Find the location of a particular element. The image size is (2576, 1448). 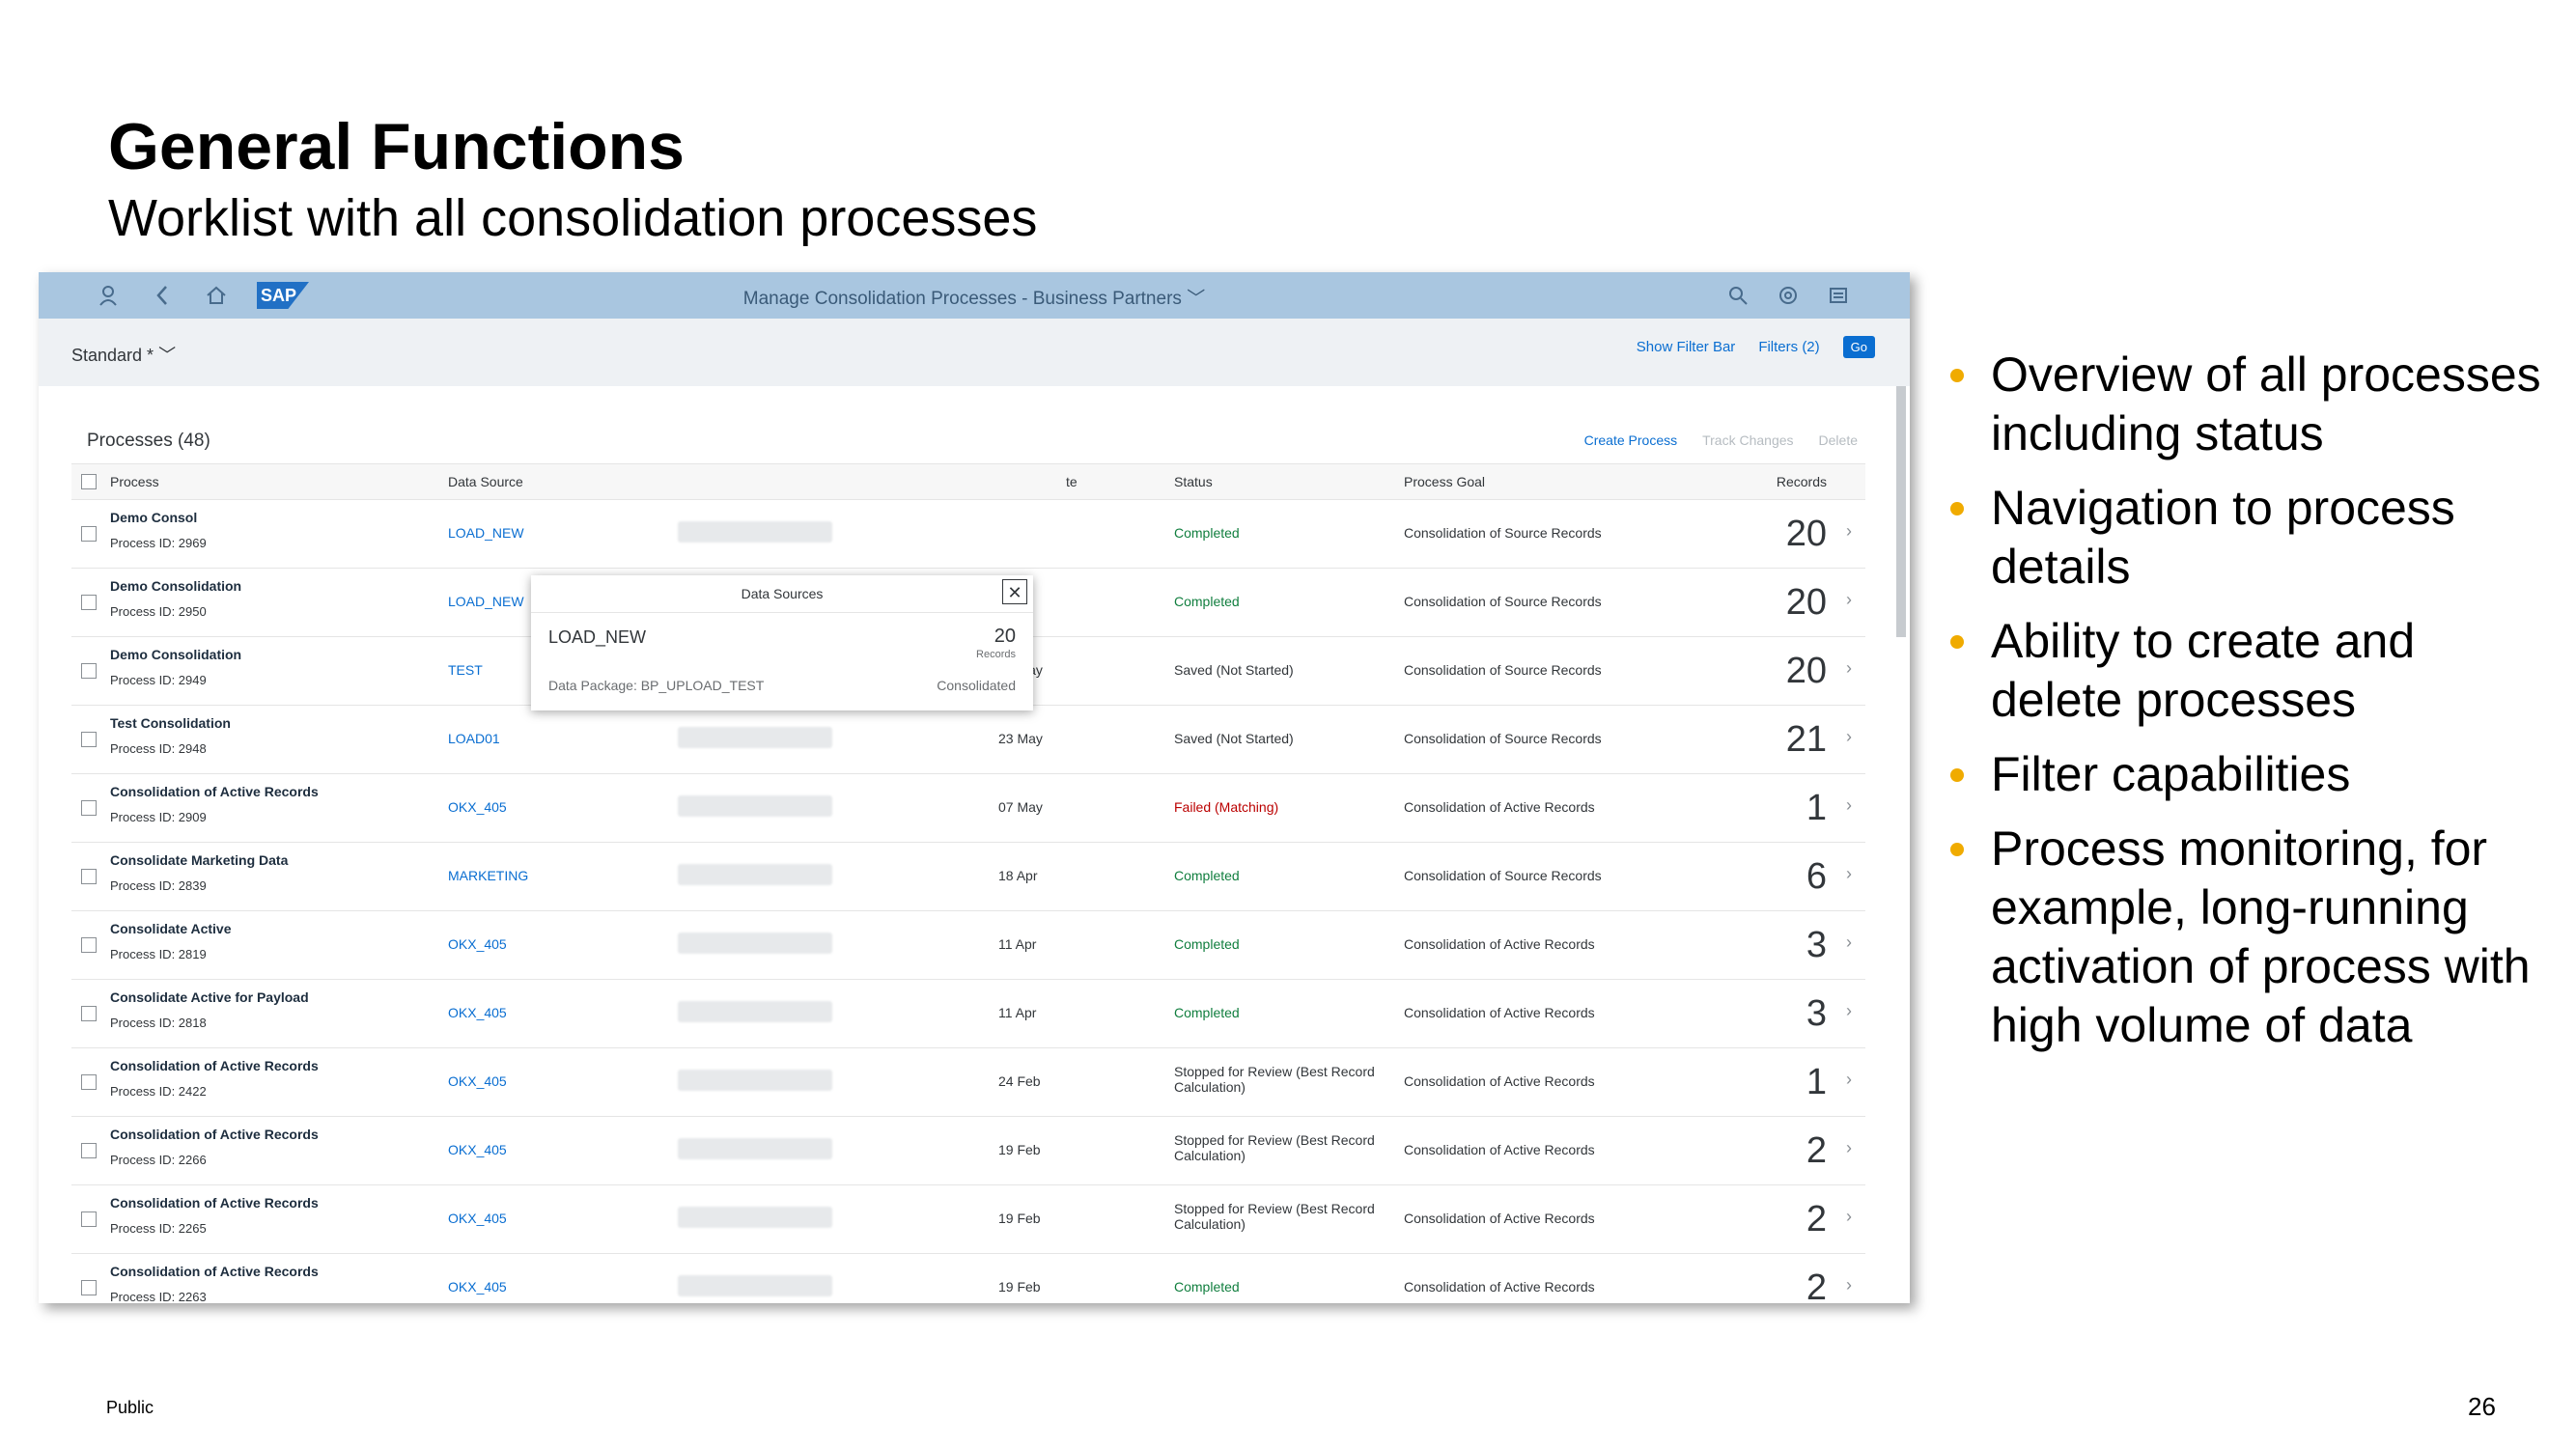

notifications-icon is located at coordinates (1839, 295).